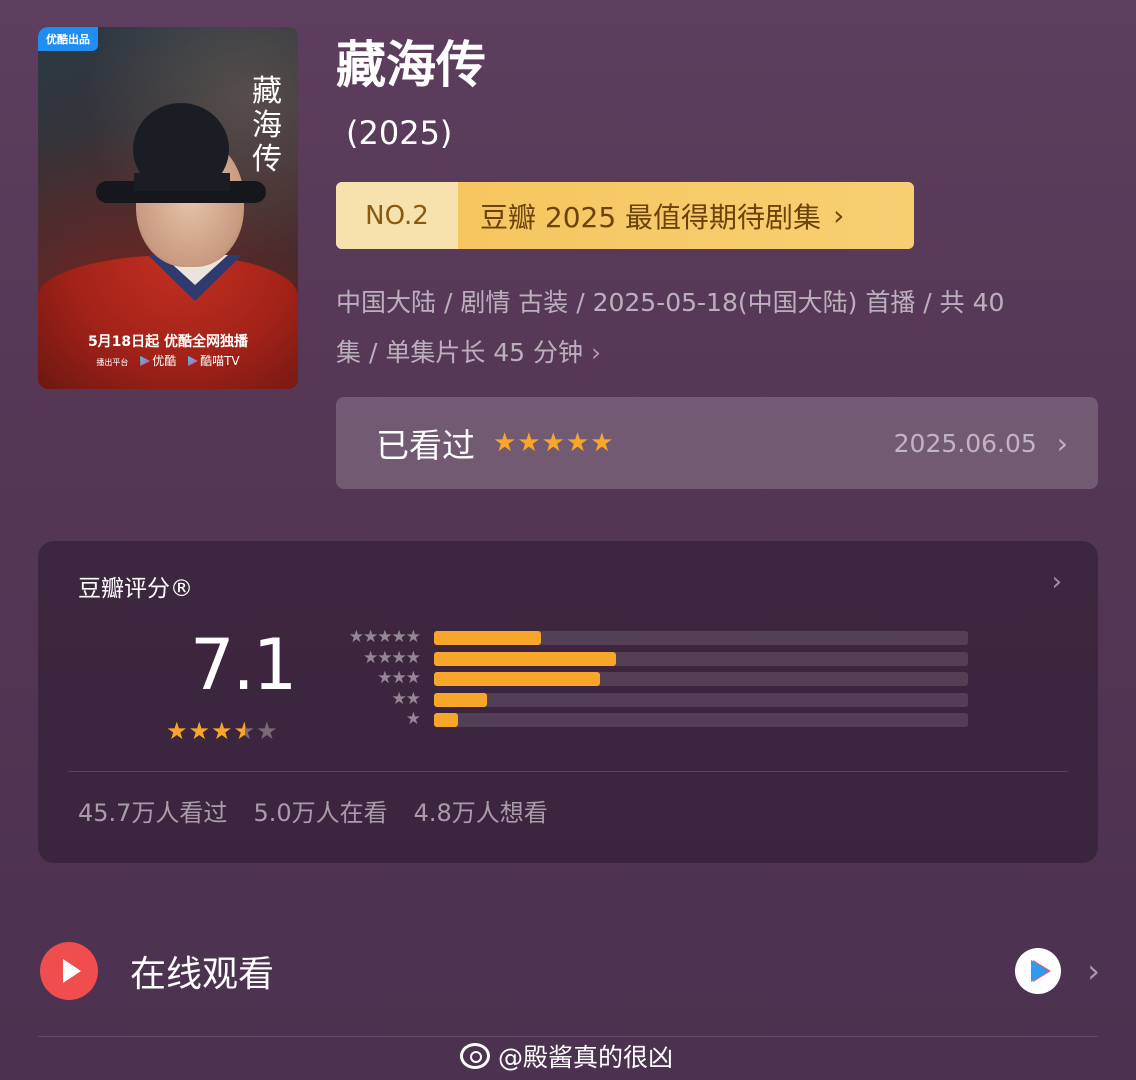 This screenshot has height=1080, width=1136. I want to click on rating-stars: ★★★★★, so click(222, 731).